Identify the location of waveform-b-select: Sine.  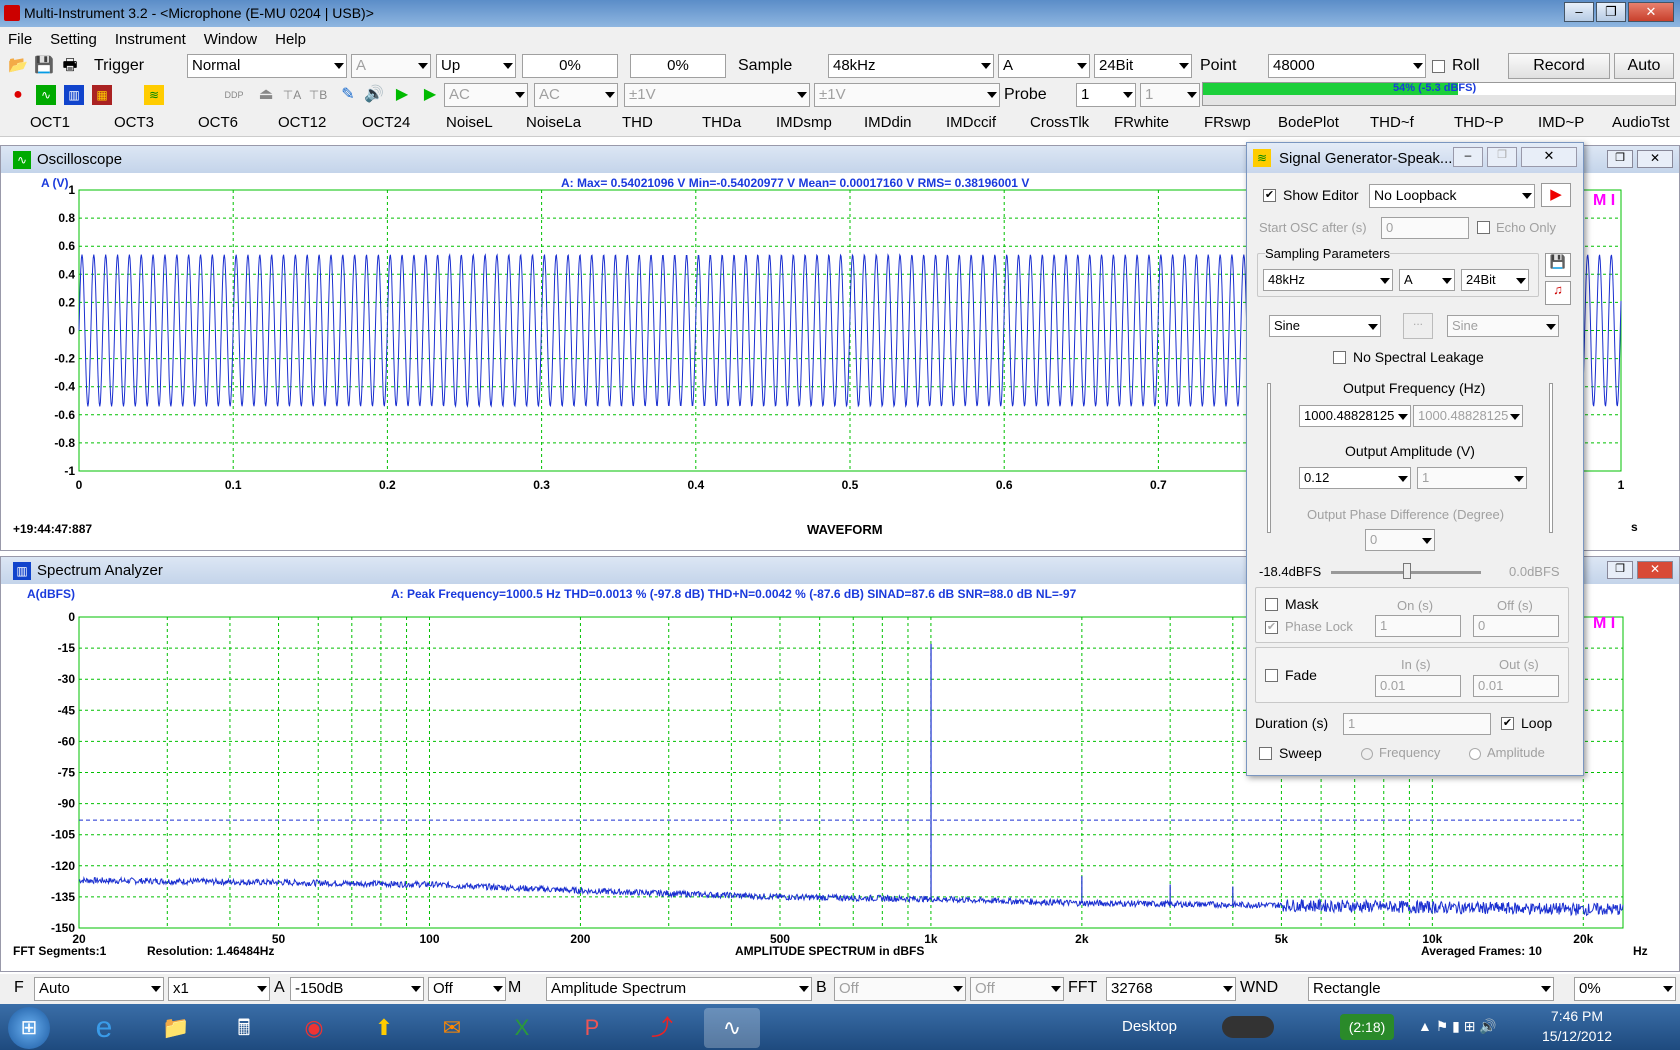
(1503, 326).